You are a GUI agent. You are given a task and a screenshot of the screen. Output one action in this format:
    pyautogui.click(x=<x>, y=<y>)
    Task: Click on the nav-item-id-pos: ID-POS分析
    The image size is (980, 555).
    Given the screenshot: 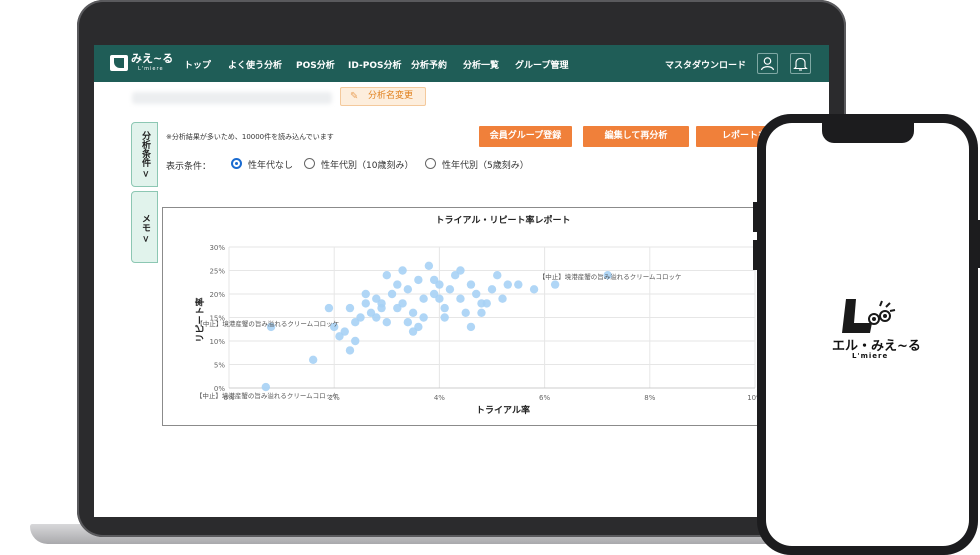 What is the action you would take?
    pyautogui.click(x=374, y=64)
    